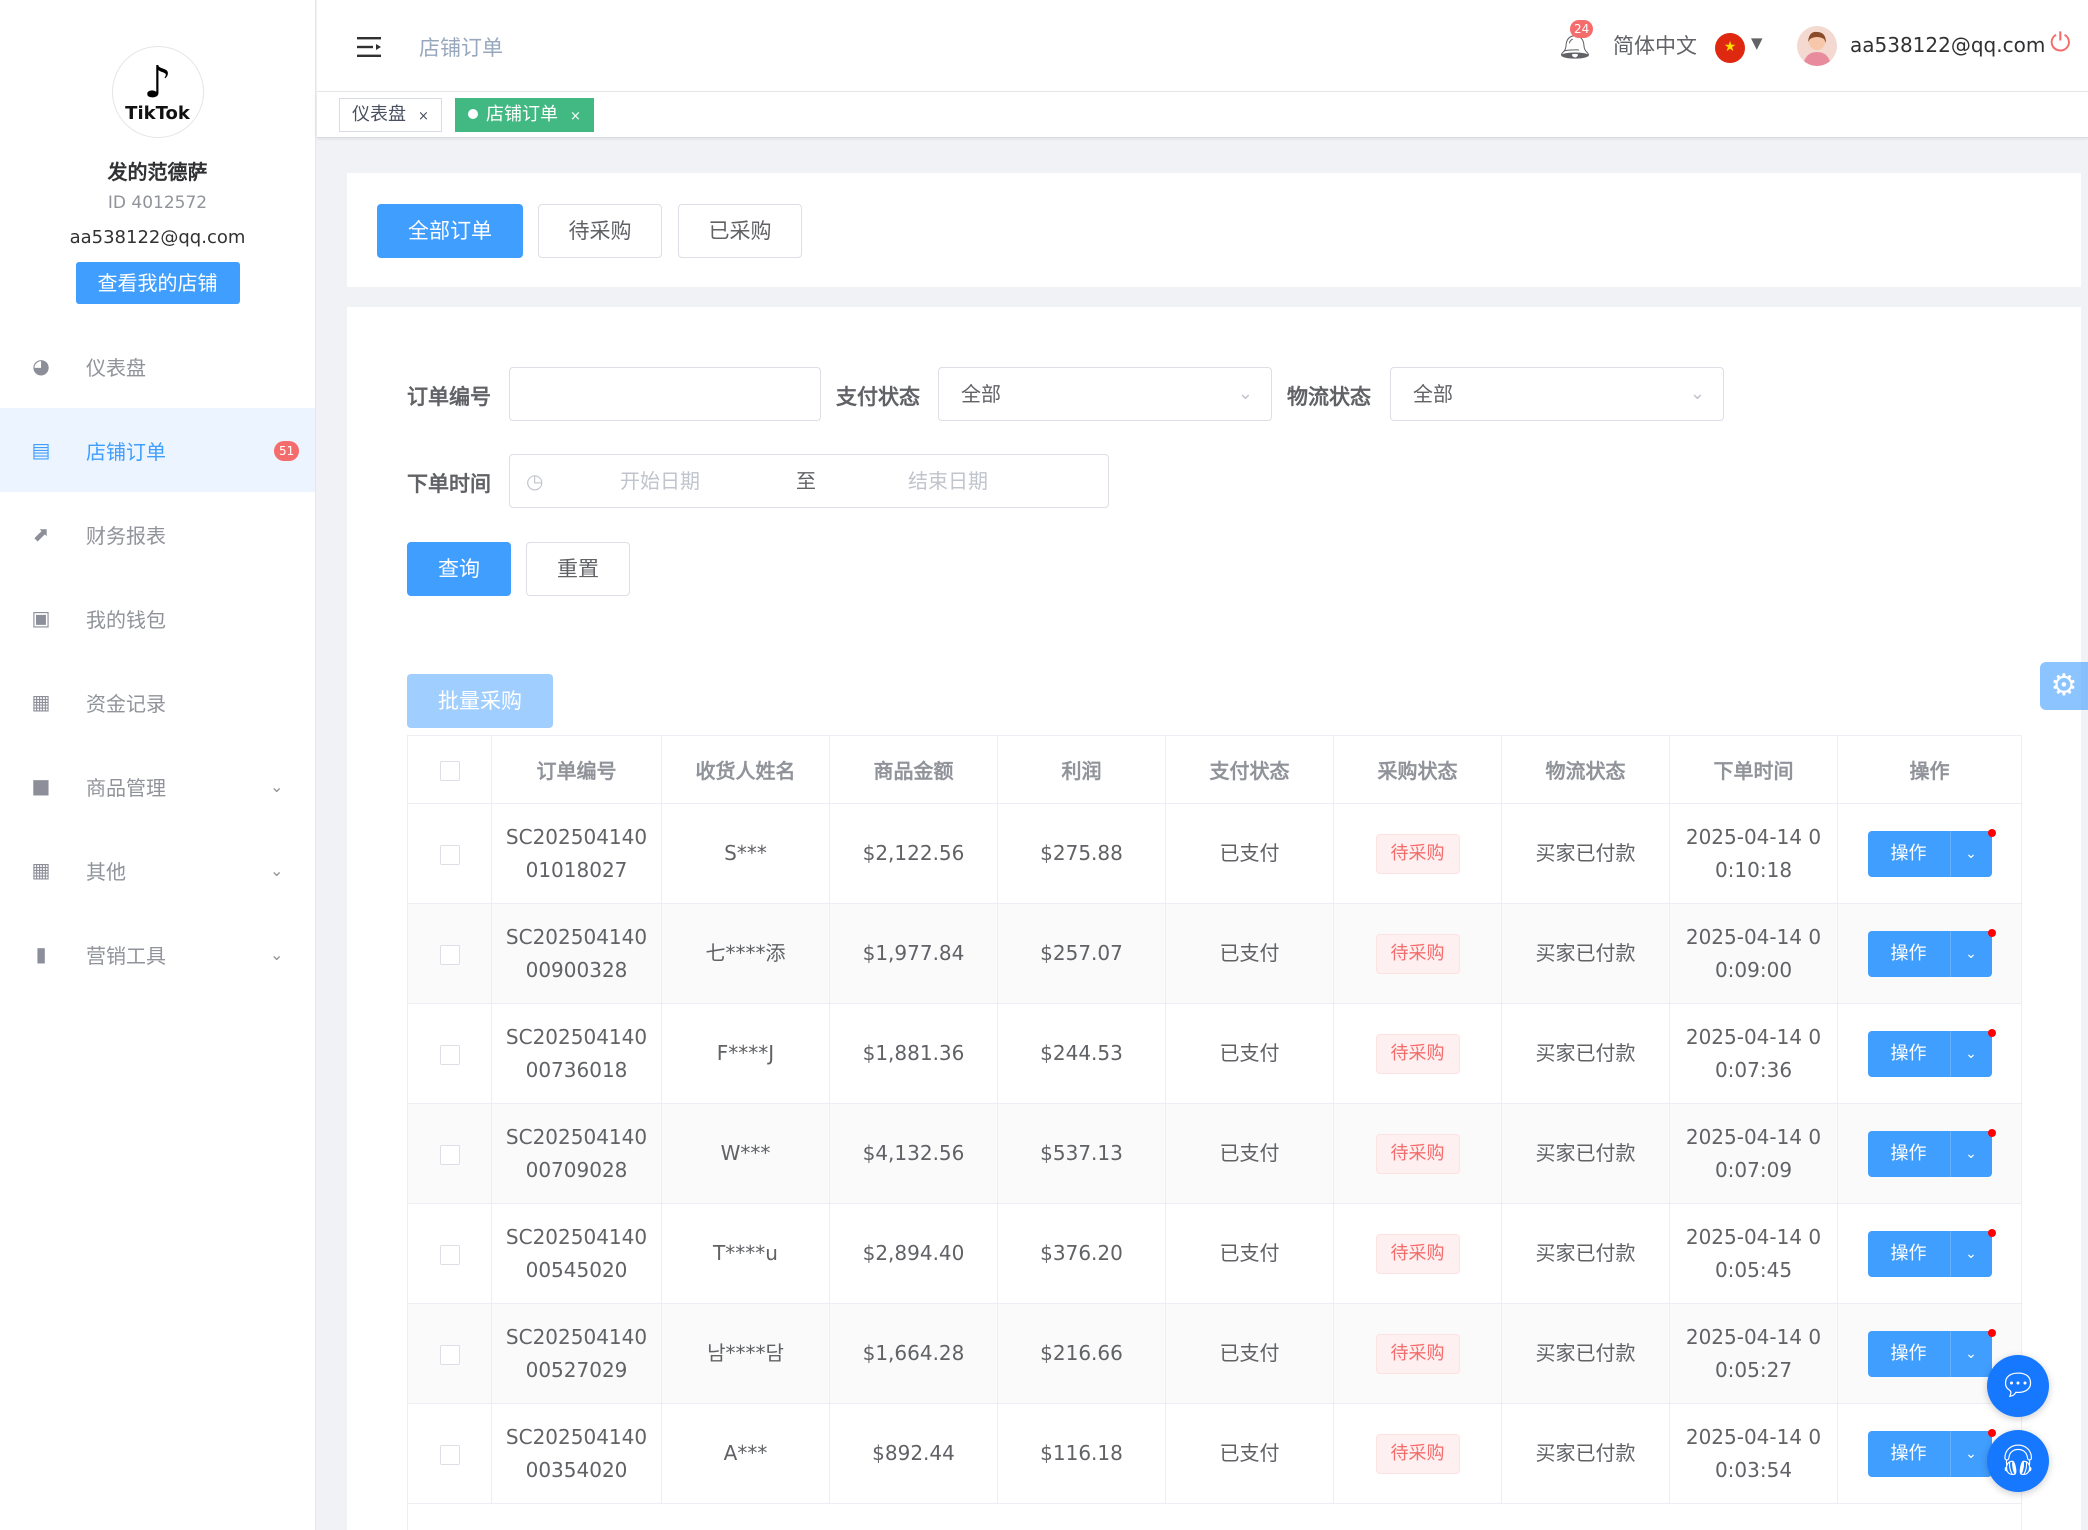  I want to click on amount-cell: $892.44, so click(913, 1453).